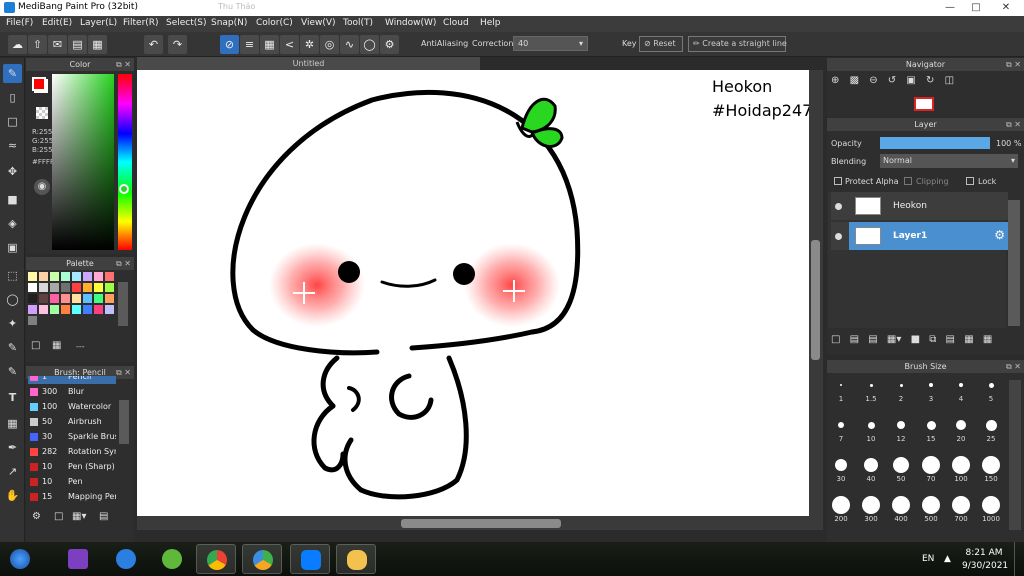  What do you see at coordinates (12, 145) in the screenshot?
I see `smudge-tool-icon: ≈` at bounding box center [12, 145].